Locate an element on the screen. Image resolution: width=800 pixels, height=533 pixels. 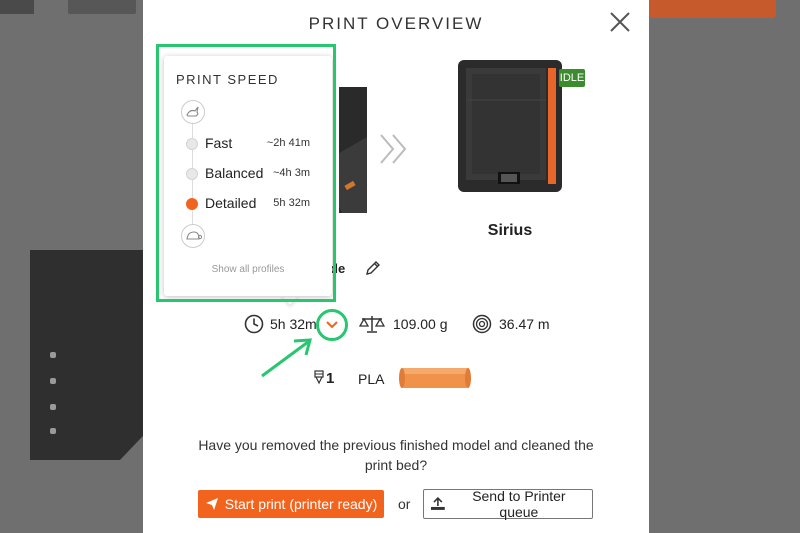
background-button-orange is located at coordinates (712, 9).